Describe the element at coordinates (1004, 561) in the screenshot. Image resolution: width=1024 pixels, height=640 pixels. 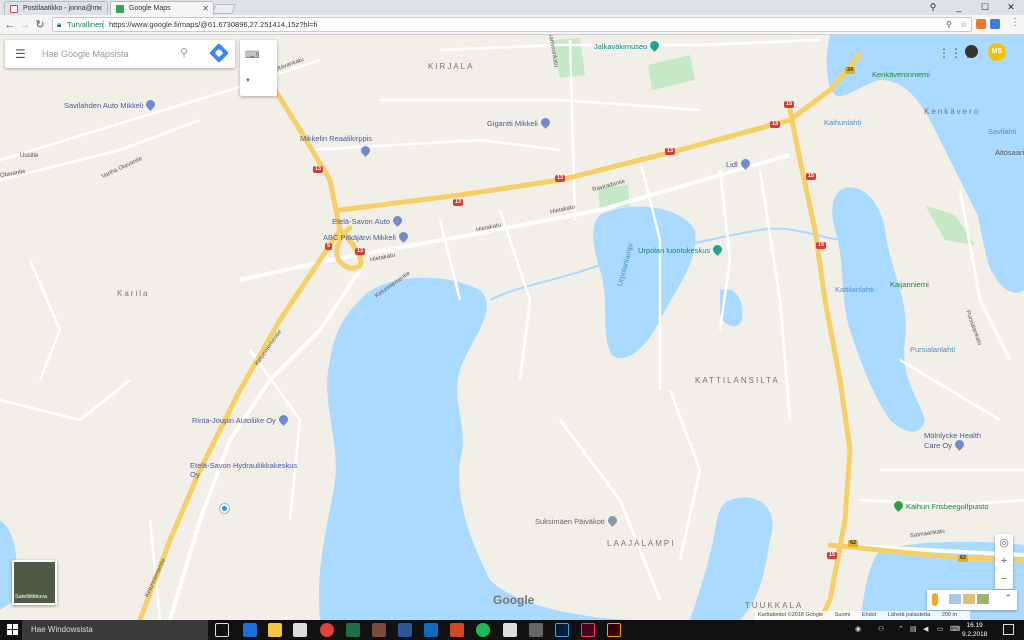
I see `zoom-in-button: +` at that location.